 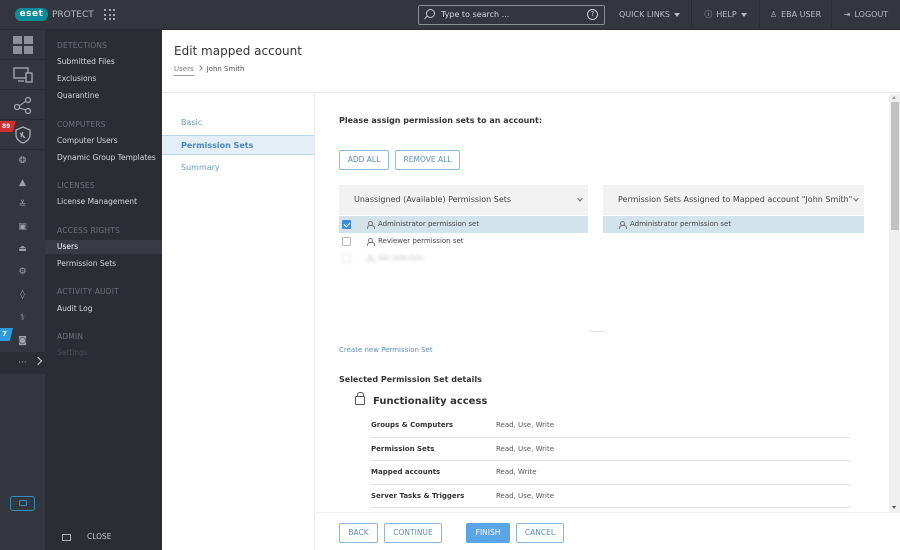 I want to click on unassigned-row: Administrator permission set, so click(x=463, y=224).